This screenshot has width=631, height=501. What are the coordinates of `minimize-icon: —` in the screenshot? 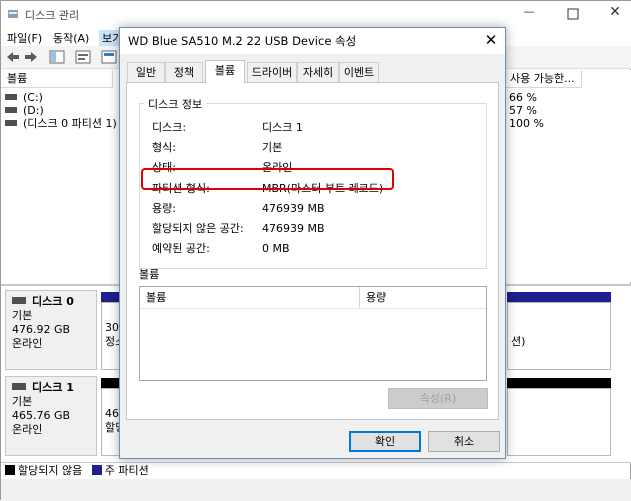 It's located at (529, 14).